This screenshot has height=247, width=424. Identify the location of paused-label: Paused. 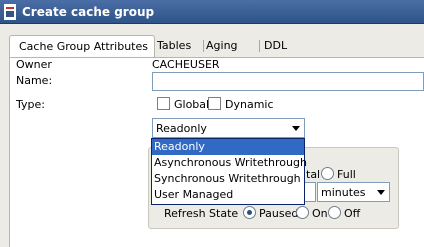
(279, 213).